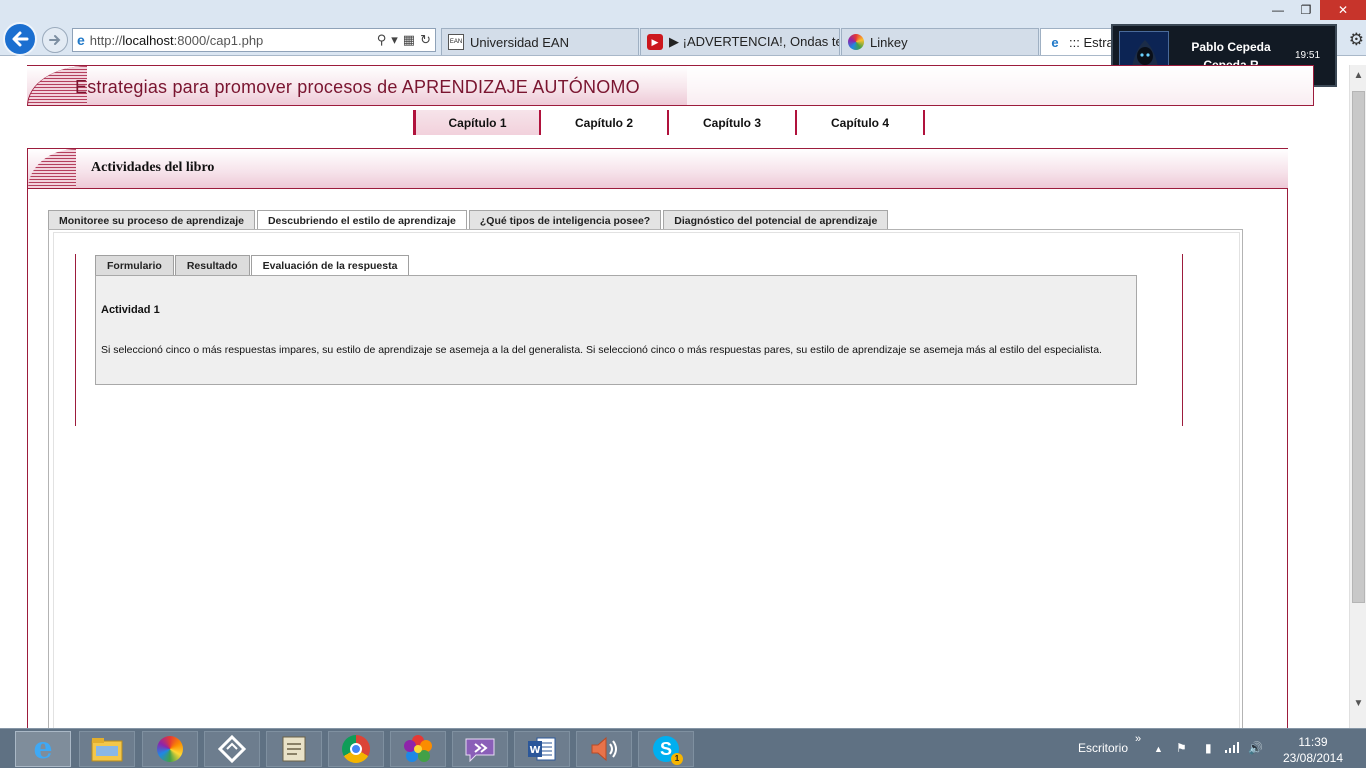 This screenshot has width=1366, height=768. I want to click on panel-header: Actividades del libro, so click(658, 168).